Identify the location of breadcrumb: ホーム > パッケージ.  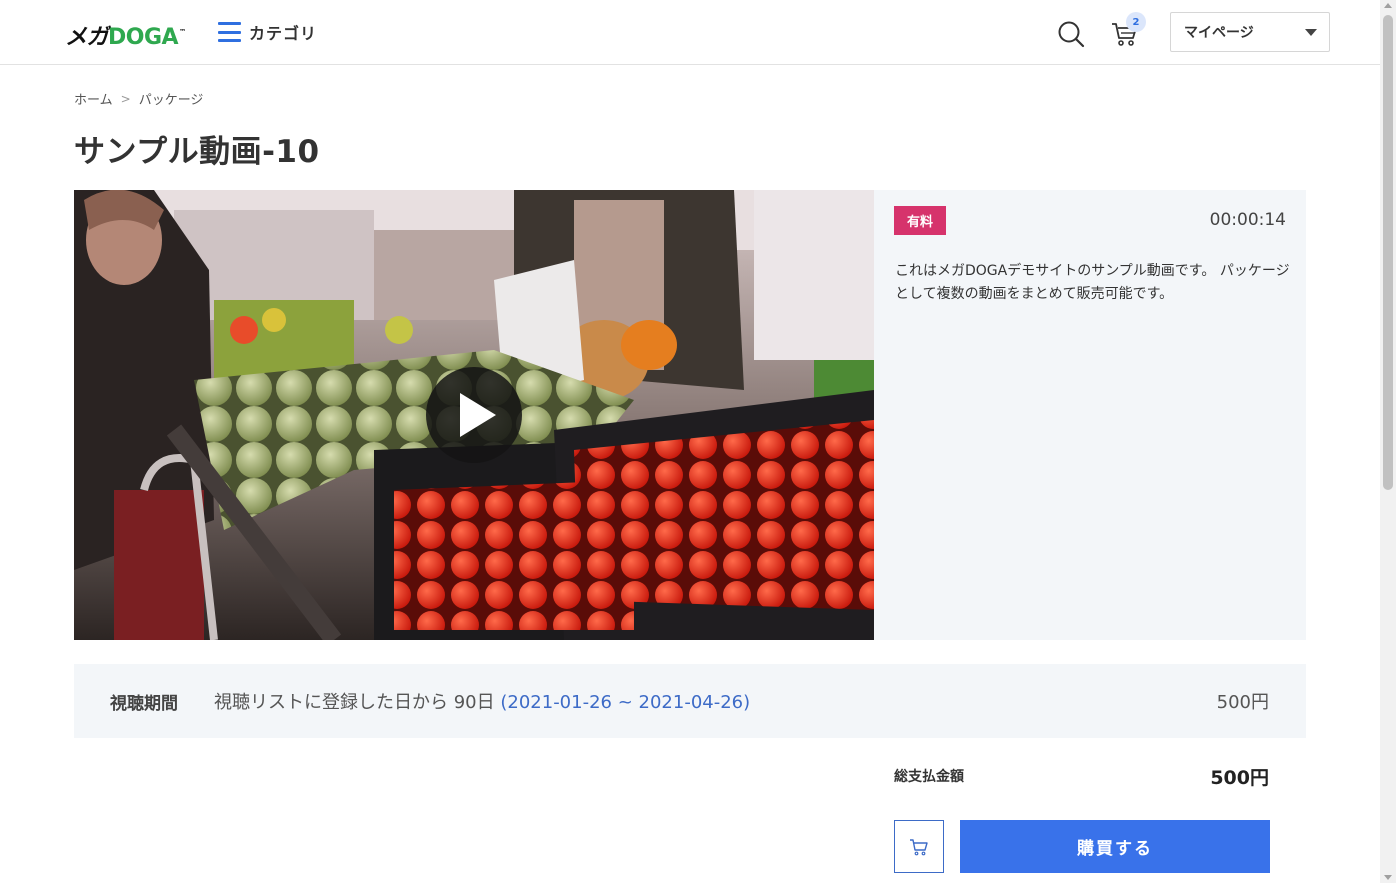
(139, 99).